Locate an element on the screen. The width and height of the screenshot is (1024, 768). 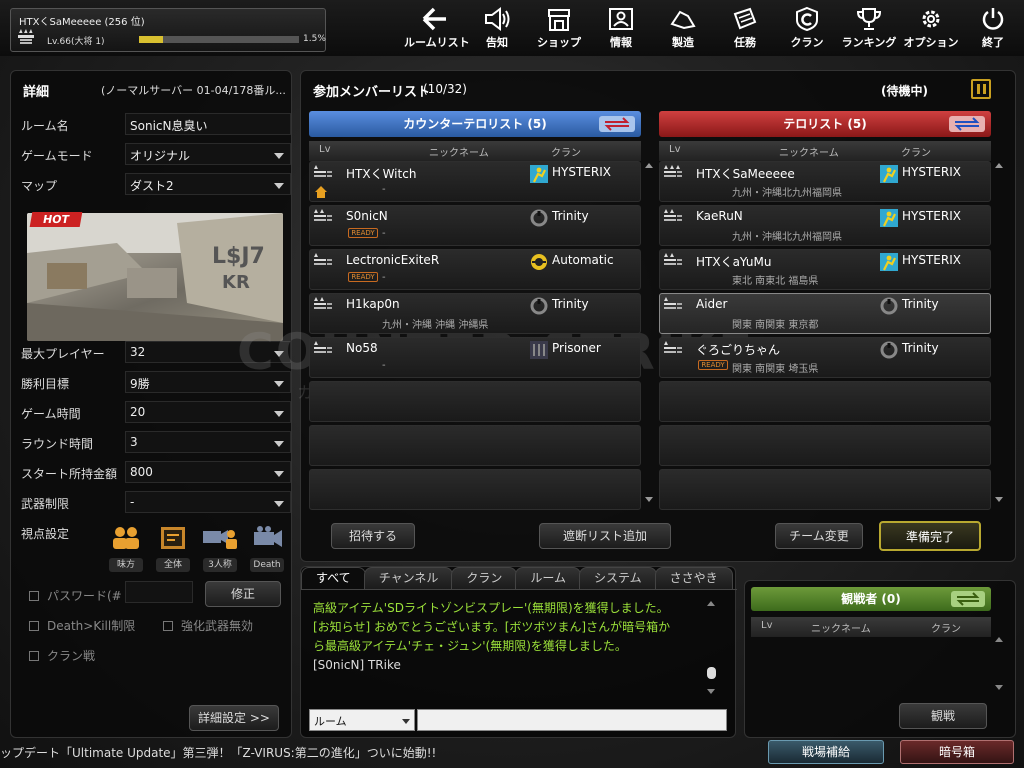
nav-notice: 告知 is located at coordinates (497, 28).